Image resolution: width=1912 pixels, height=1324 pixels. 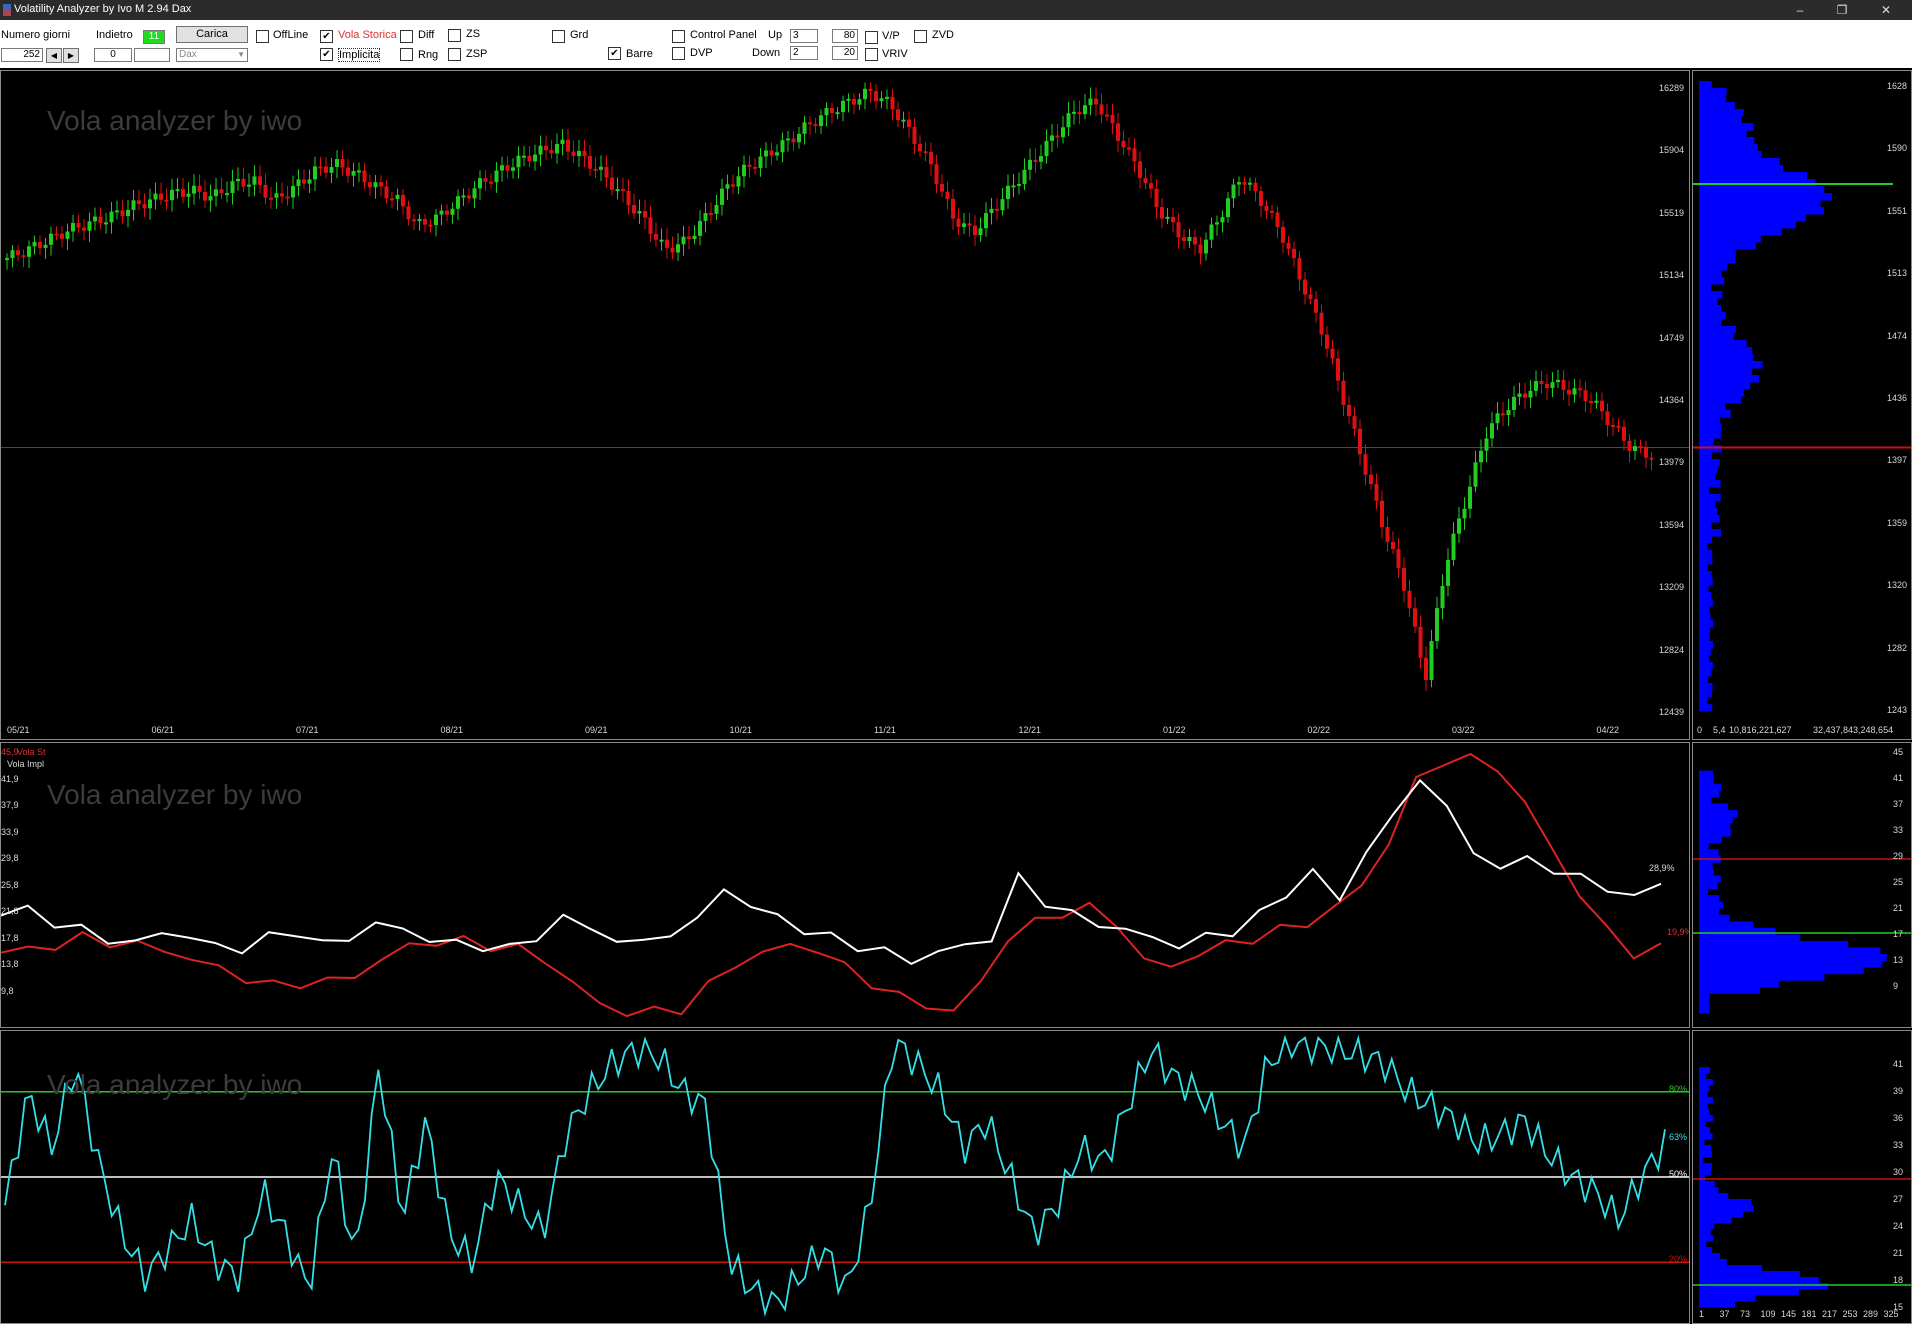 I want to click on up-input: 3, so click(x=804, y=36).